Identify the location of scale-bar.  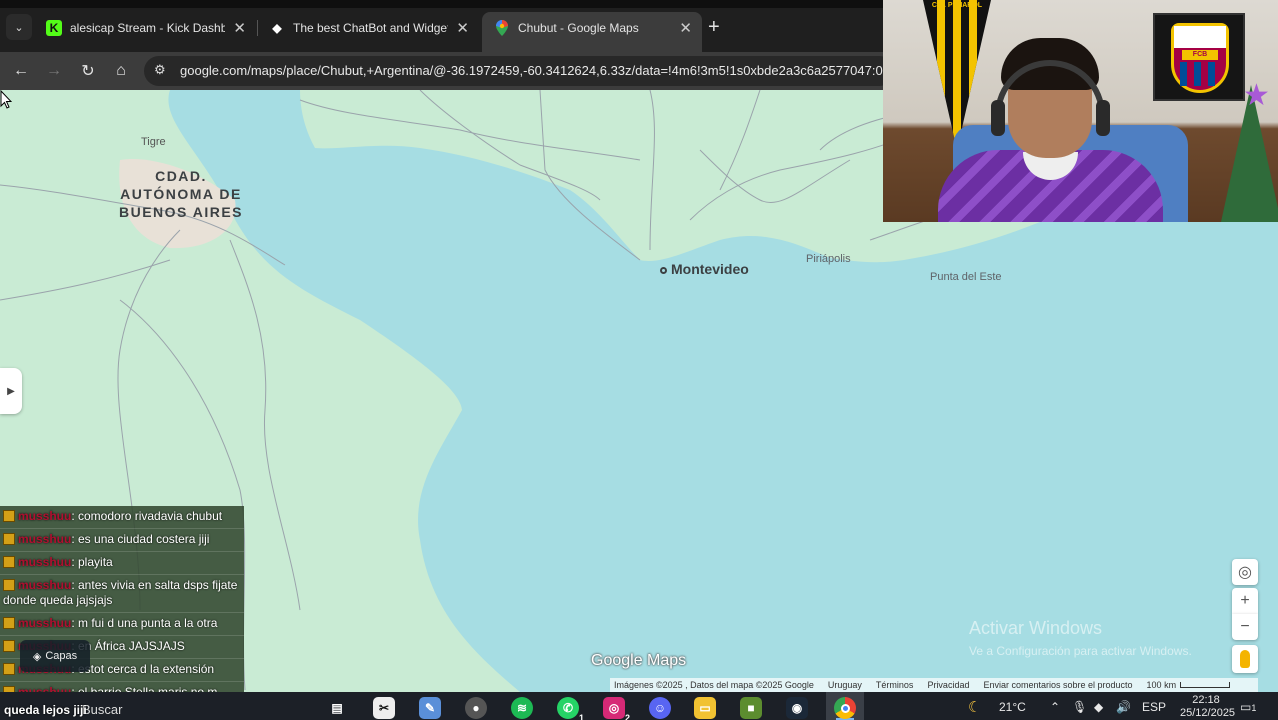
(1205, 685).